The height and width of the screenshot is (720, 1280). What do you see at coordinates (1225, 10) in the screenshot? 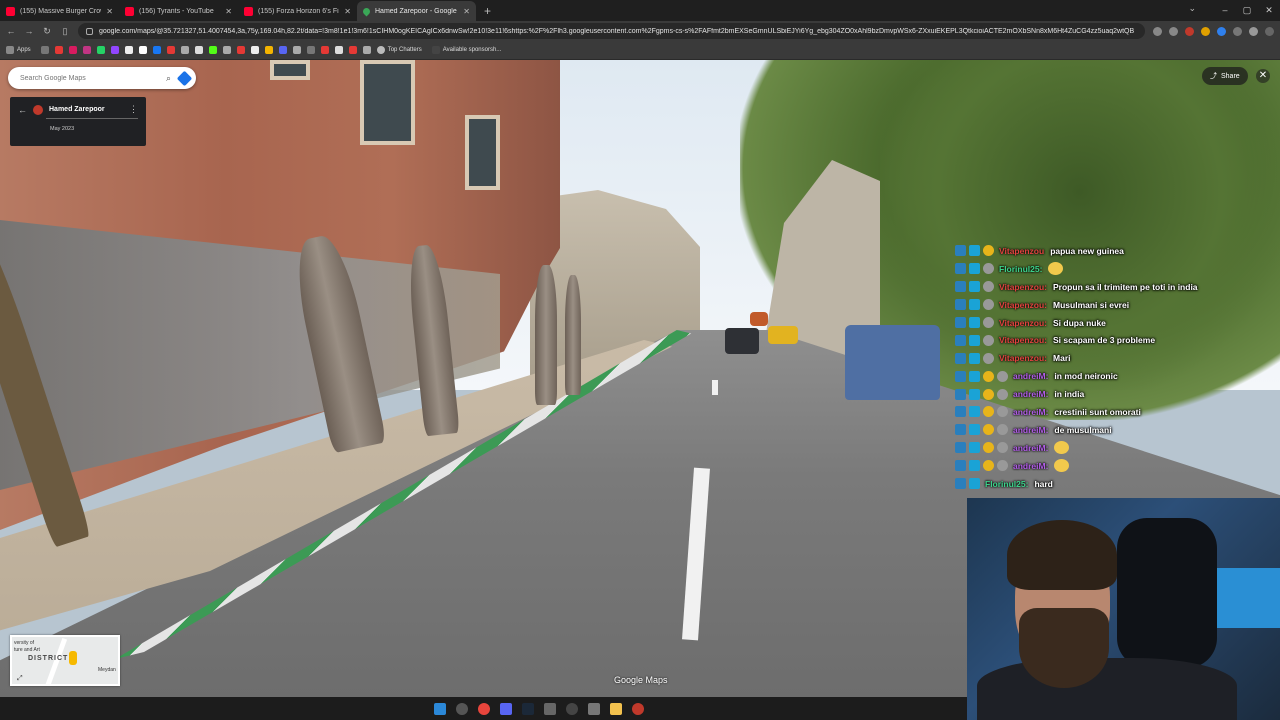
I see `minimize-icon: –` at bounding box center [1225, 10].